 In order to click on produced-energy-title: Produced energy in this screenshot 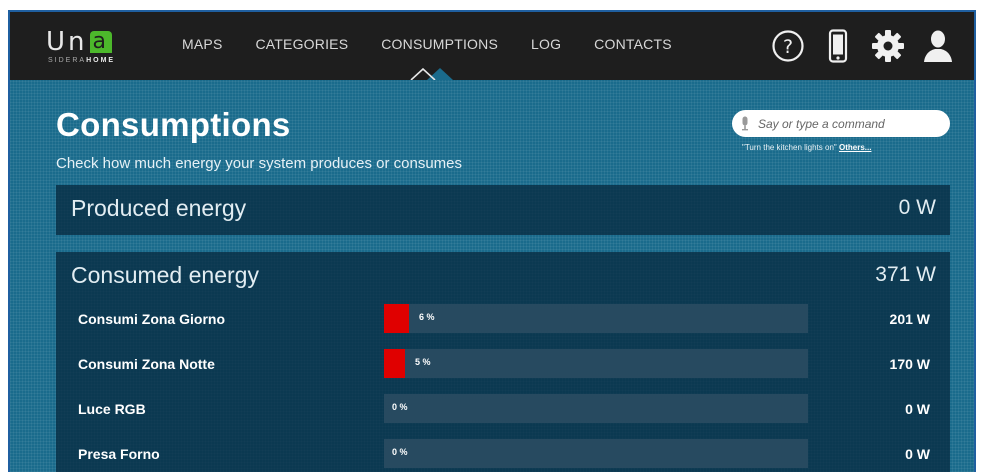, I will do `click(159, 208)`.